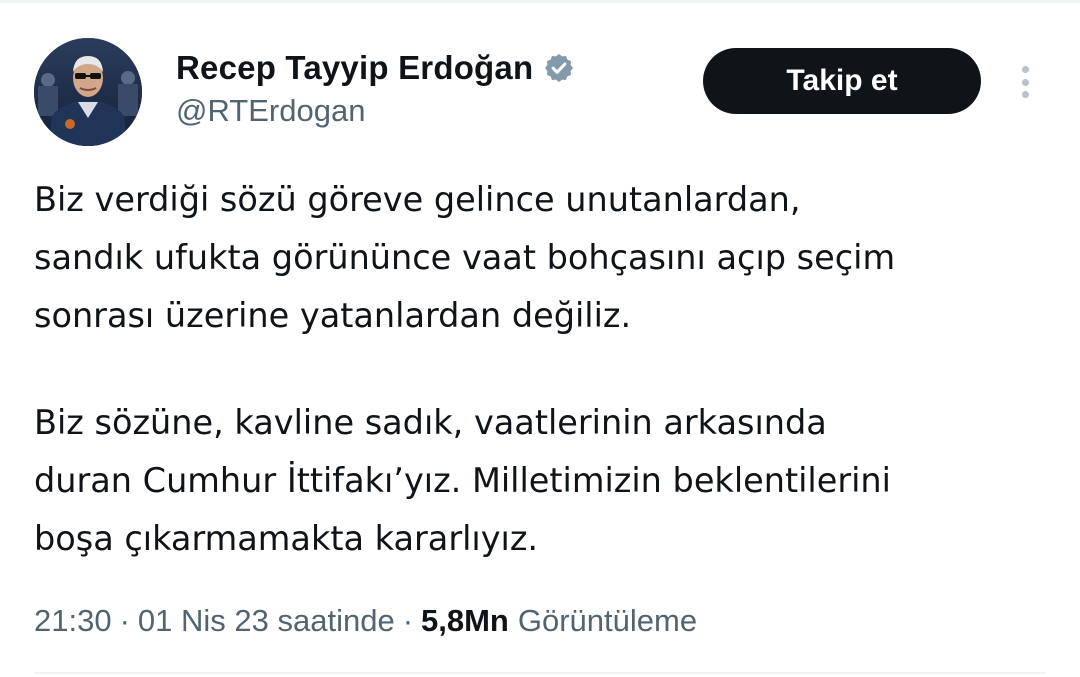  What do you see at coordinates (354, 68) in the screenshot?
I see `author-display-name: Recep Tayyip Erdoğan` at bounding box center [354, 68].